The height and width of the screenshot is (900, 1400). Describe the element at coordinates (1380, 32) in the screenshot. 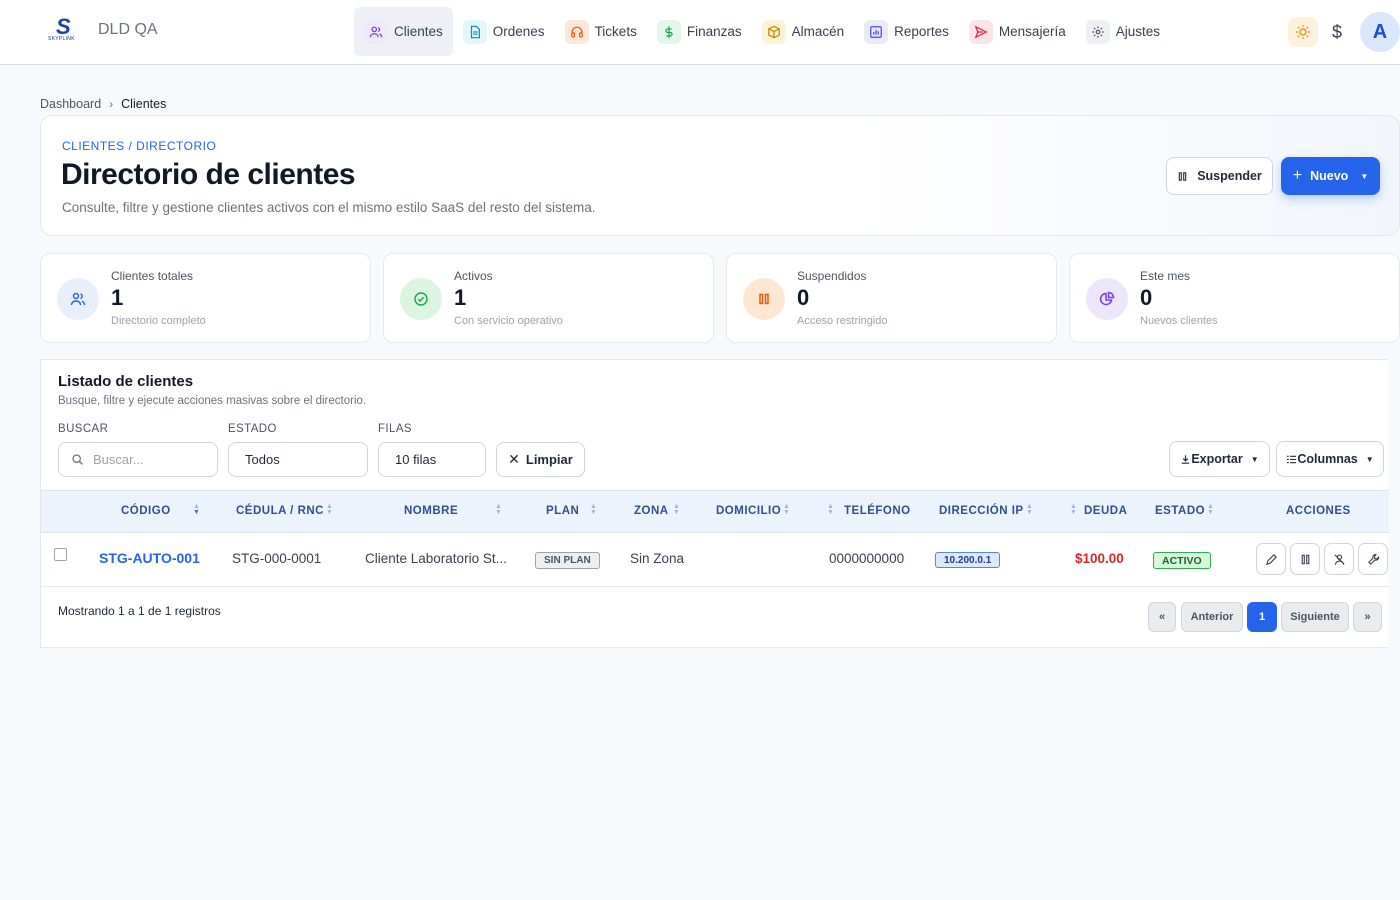

I see `user-avatar: A` at that location.